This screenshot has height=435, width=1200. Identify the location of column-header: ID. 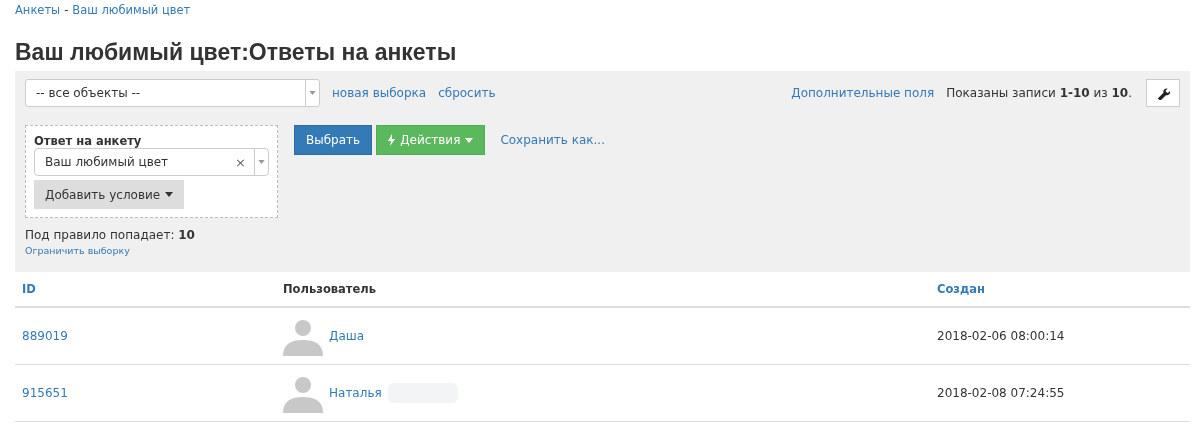
(29, 289).